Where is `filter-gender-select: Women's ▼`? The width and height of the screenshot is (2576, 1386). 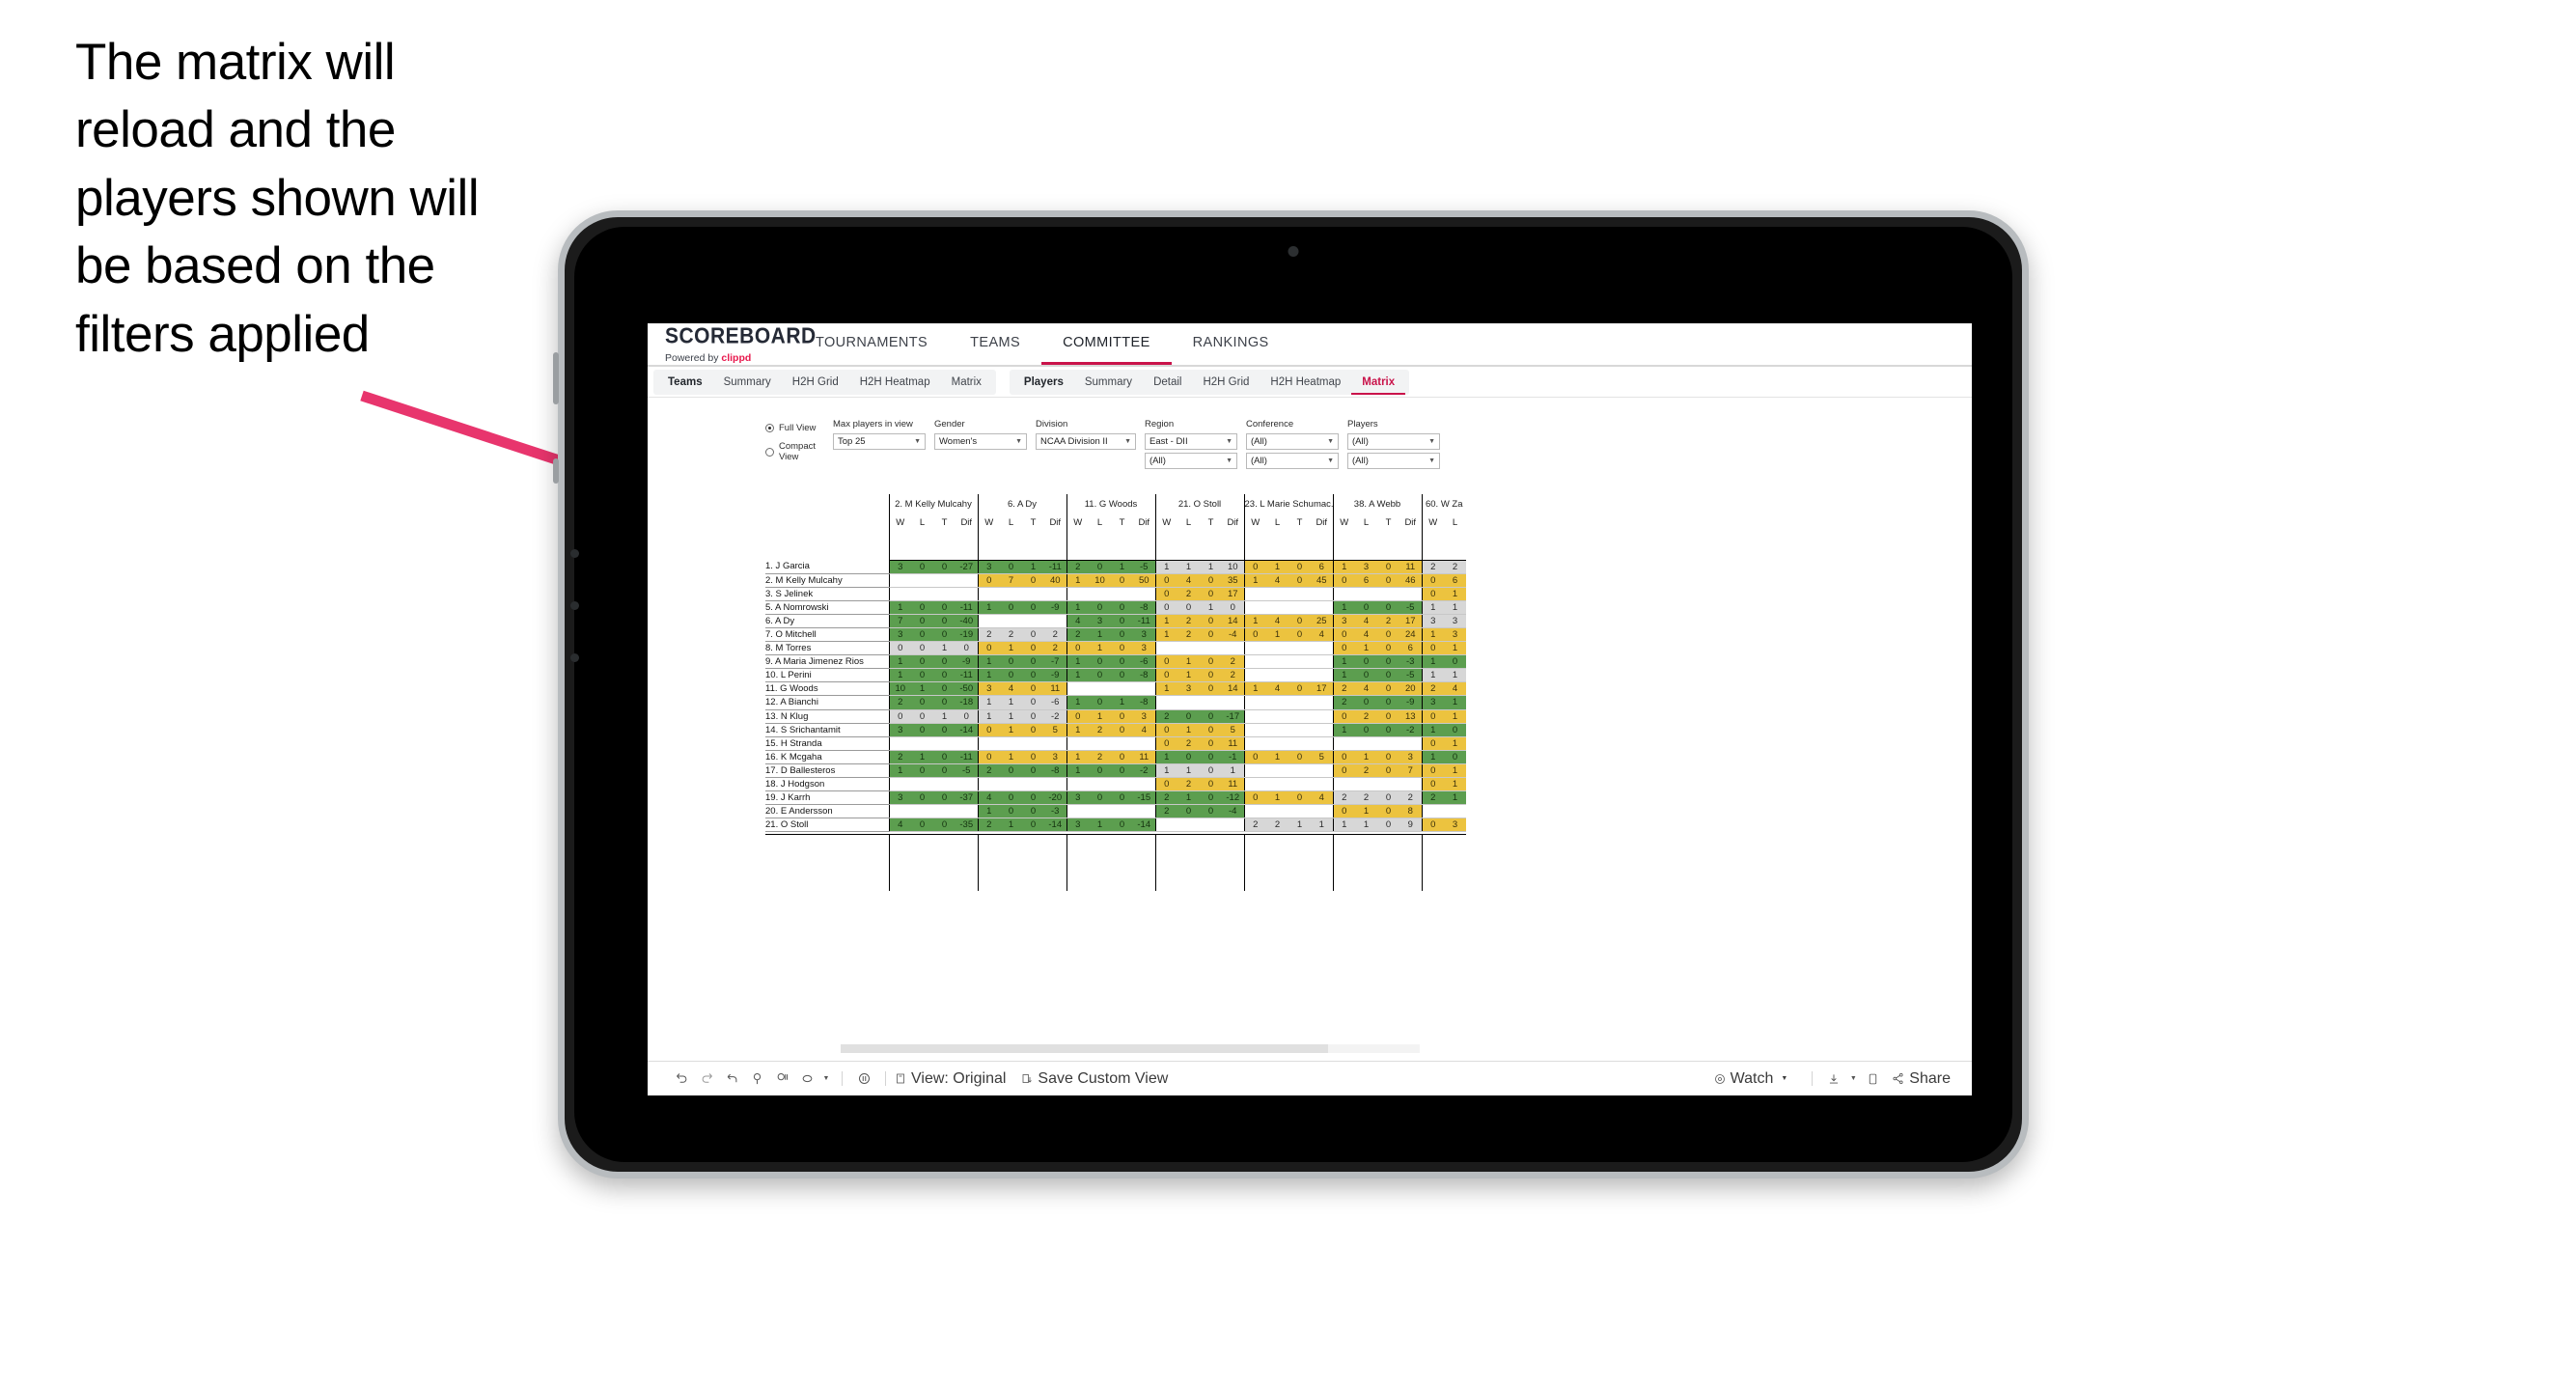
filter-gender-select: Women's ▼ is located at coordinates (980, 442).